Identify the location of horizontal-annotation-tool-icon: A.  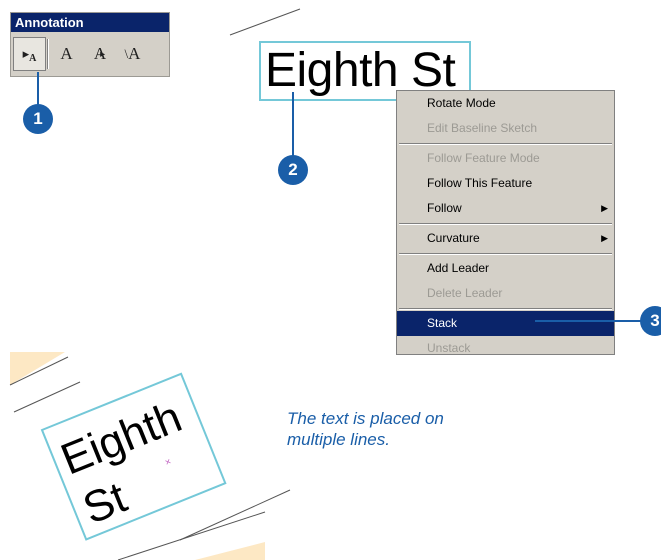
(66, 54).